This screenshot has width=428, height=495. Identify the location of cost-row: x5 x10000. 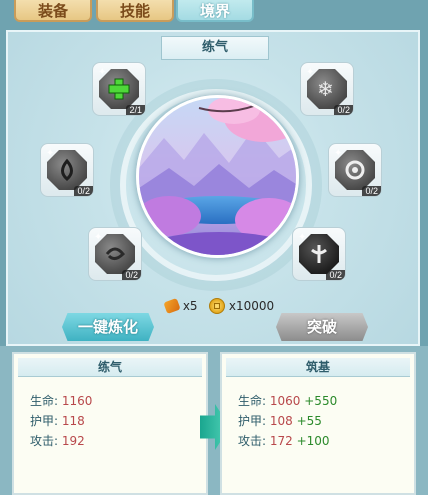
(219, 306).